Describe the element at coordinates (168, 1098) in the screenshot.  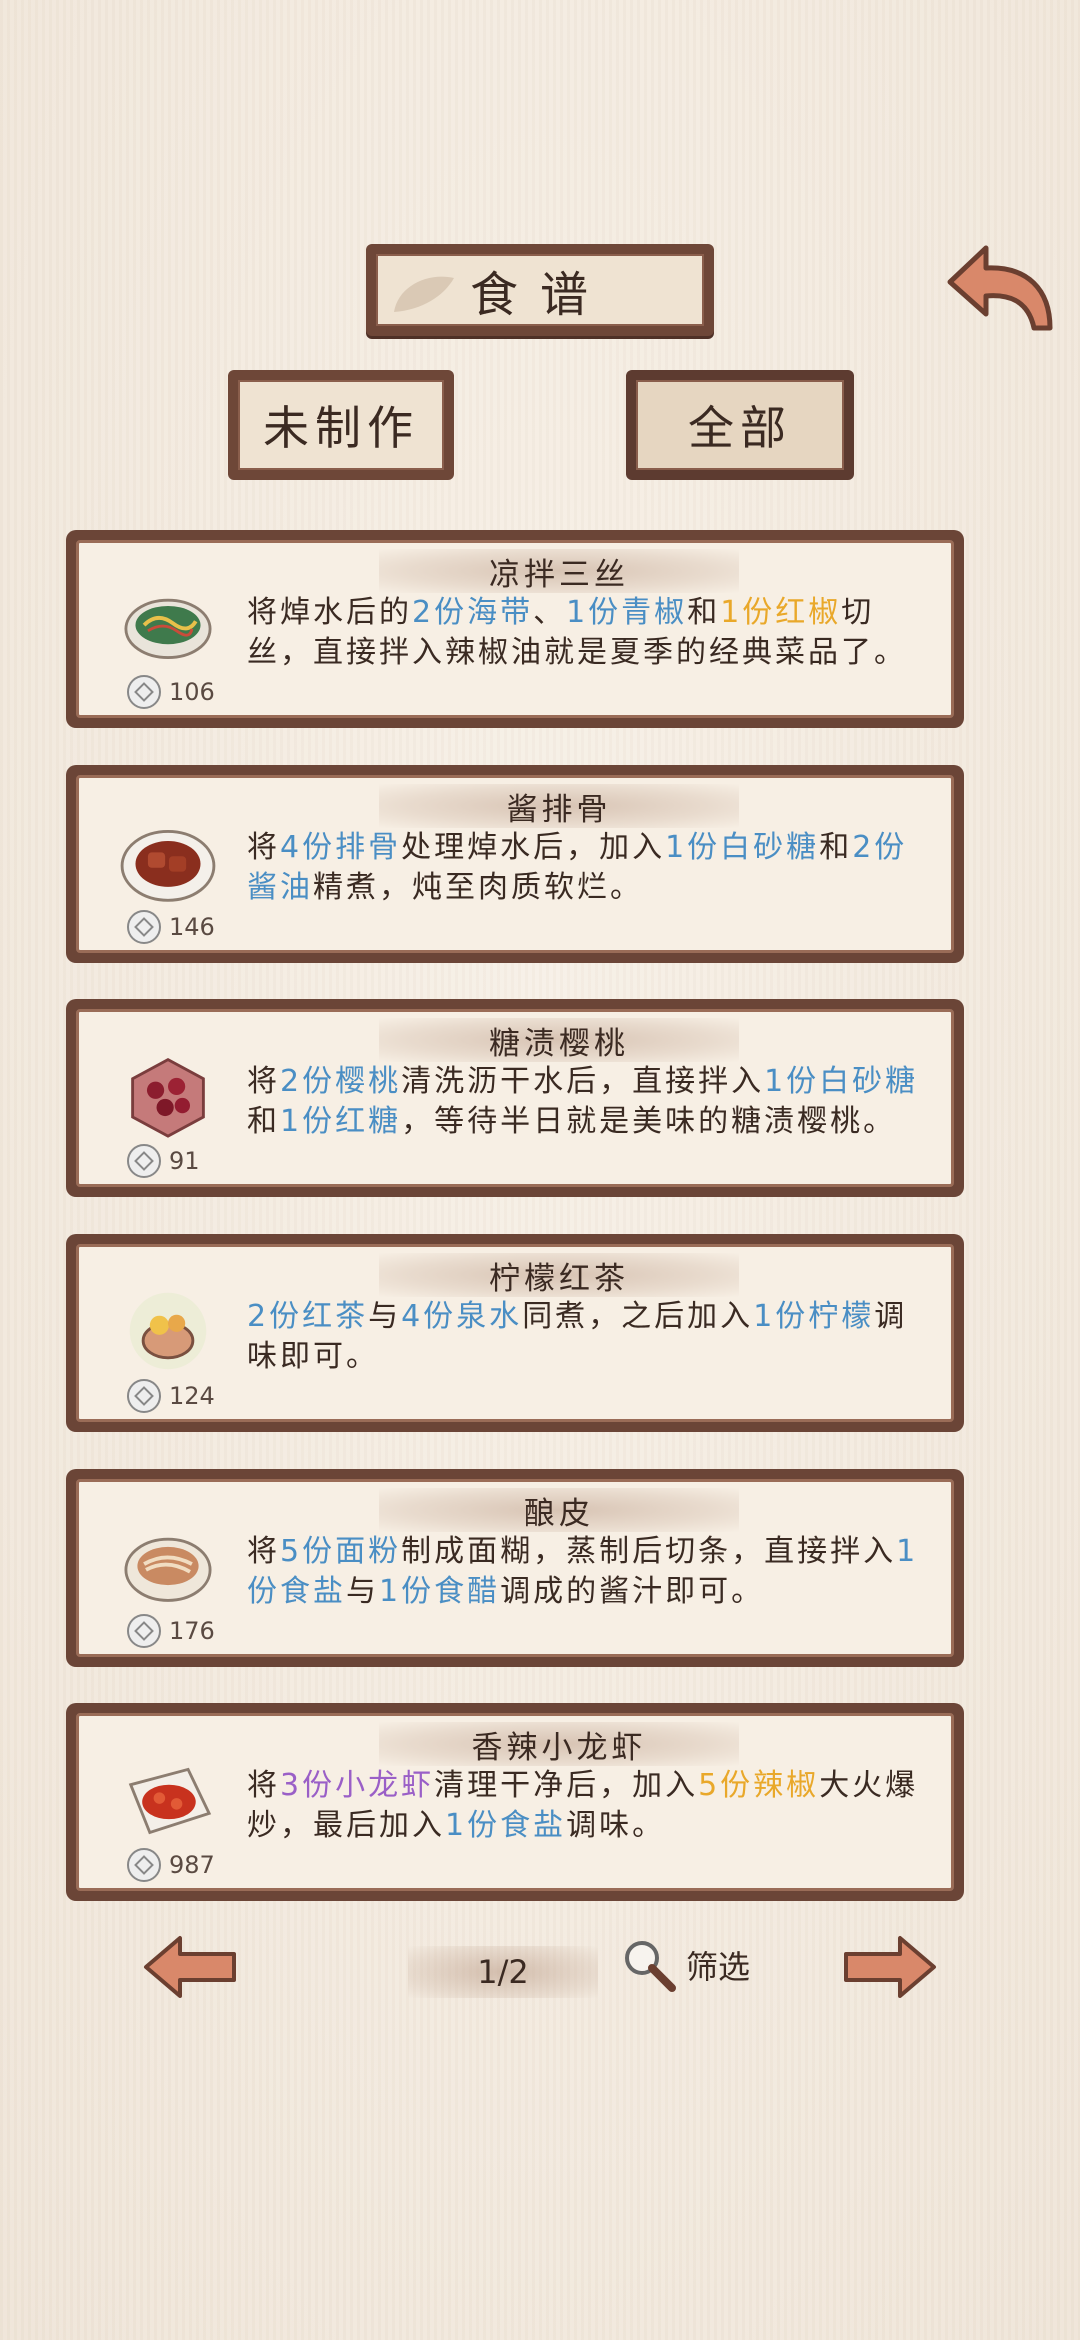
I see `candied-cherries-icon` at that location.